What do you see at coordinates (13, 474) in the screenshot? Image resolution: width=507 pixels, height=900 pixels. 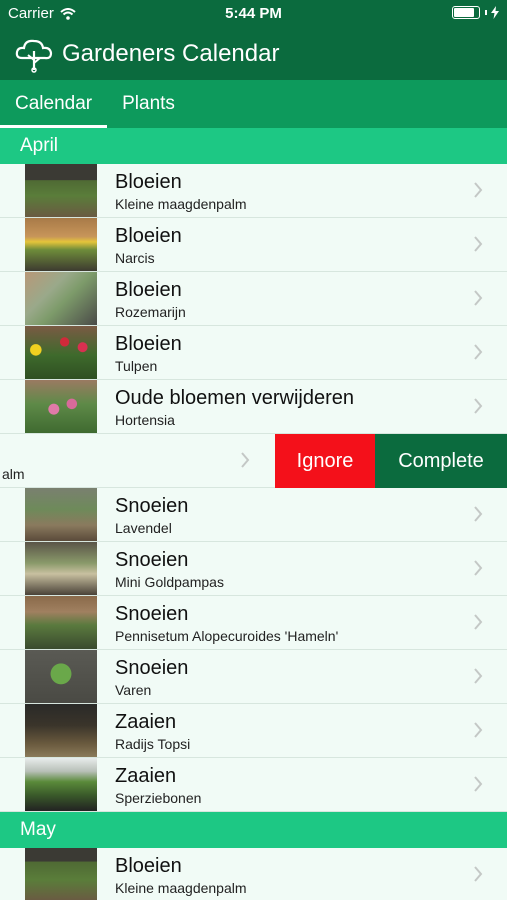 I see `swiped-plant-name: alm` at bounding box center [13, 474].